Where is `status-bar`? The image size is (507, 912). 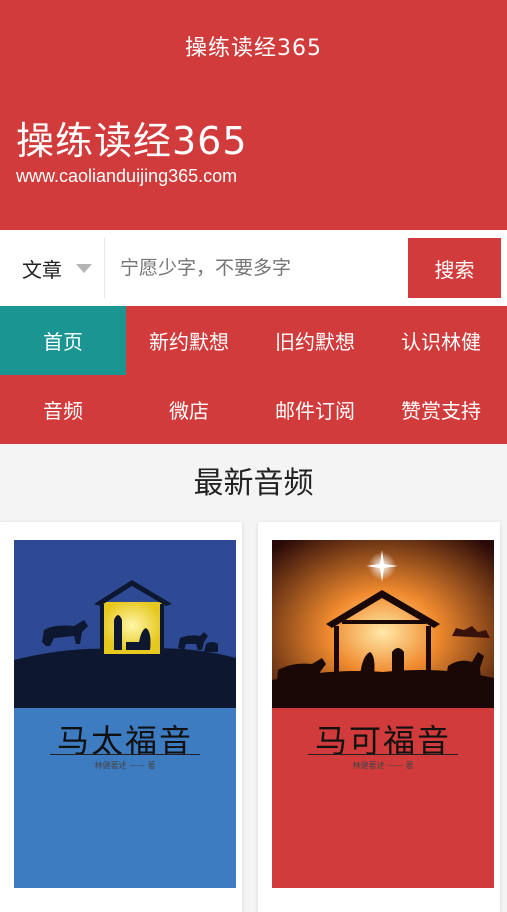 status-bar is located at coordinates (253, 7).